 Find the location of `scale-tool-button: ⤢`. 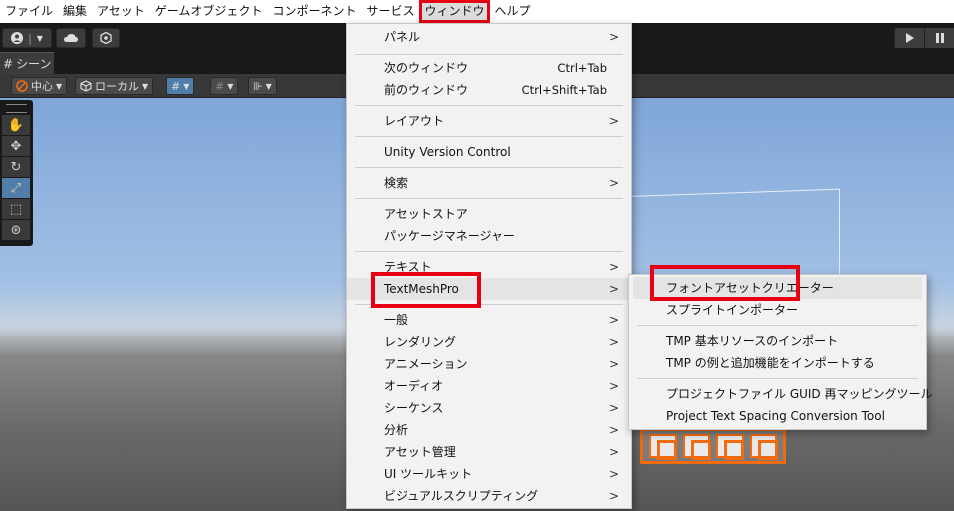

scale-tool-button: ⤢ is located at coordinates (16, 188).